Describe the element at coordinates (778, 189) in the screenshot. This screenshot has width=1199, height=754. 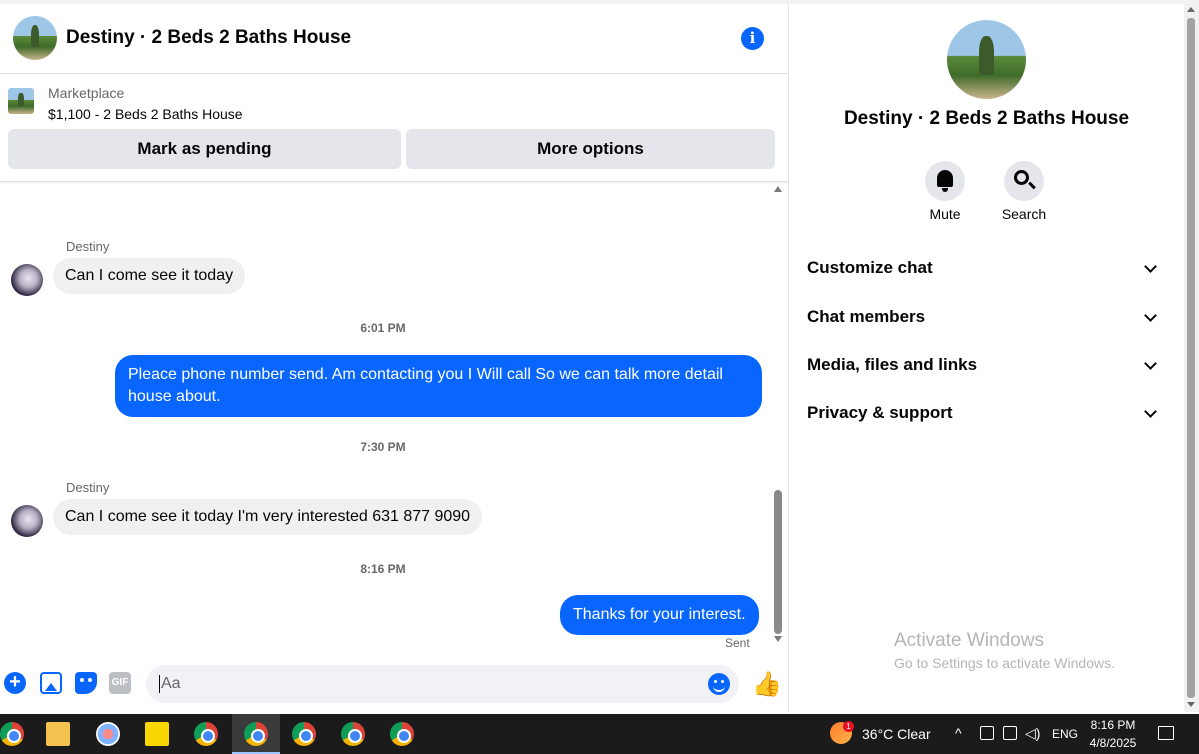
I see `scroll-up-arrow-icon` at that location.